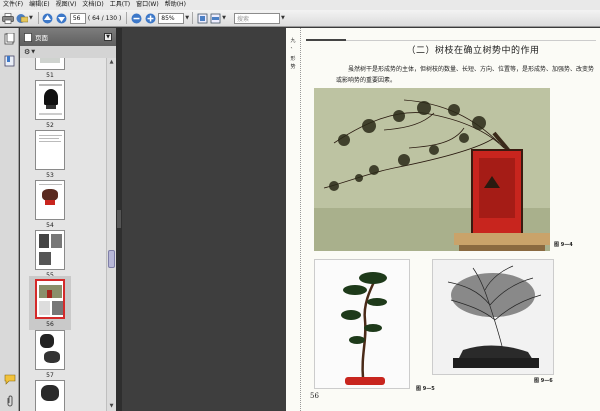 The image size is (600, 411). Describe the element at coordinates (119, 219) in the screenshot. I see `splitter-grip` at that location.